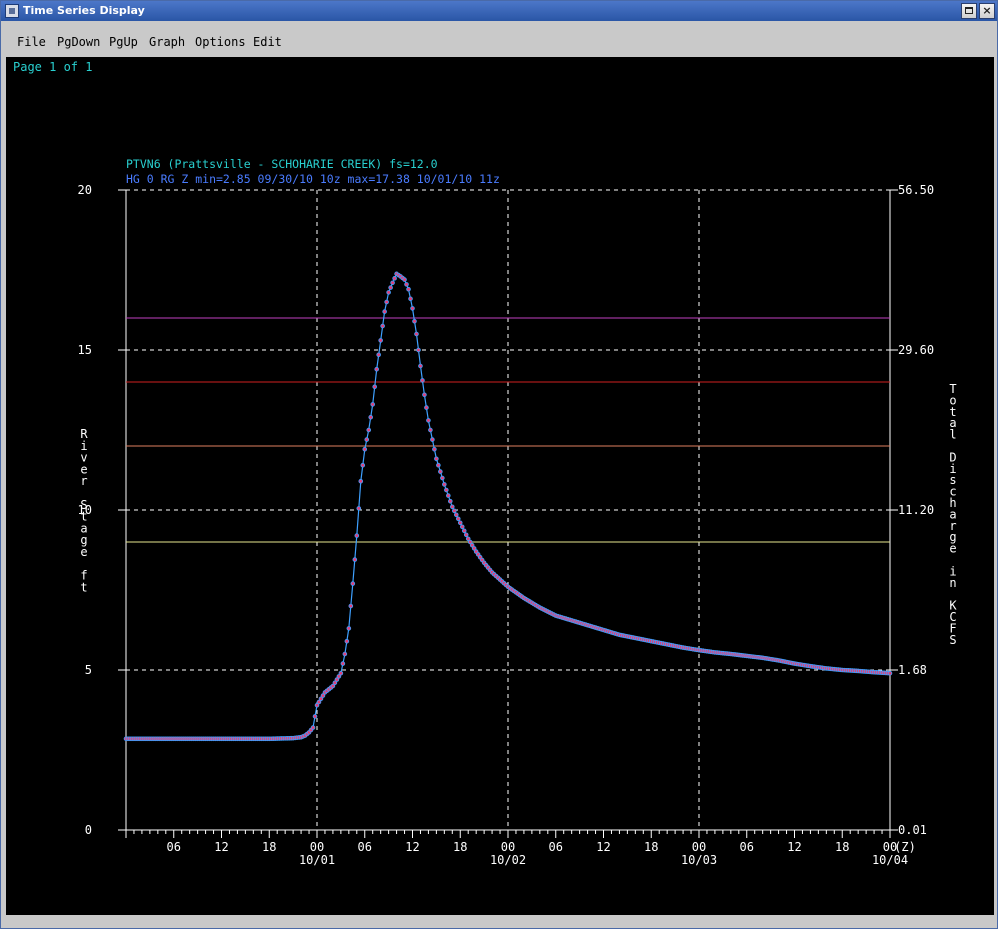  I want to click on y-tick-label: 5, so click(88, 670).